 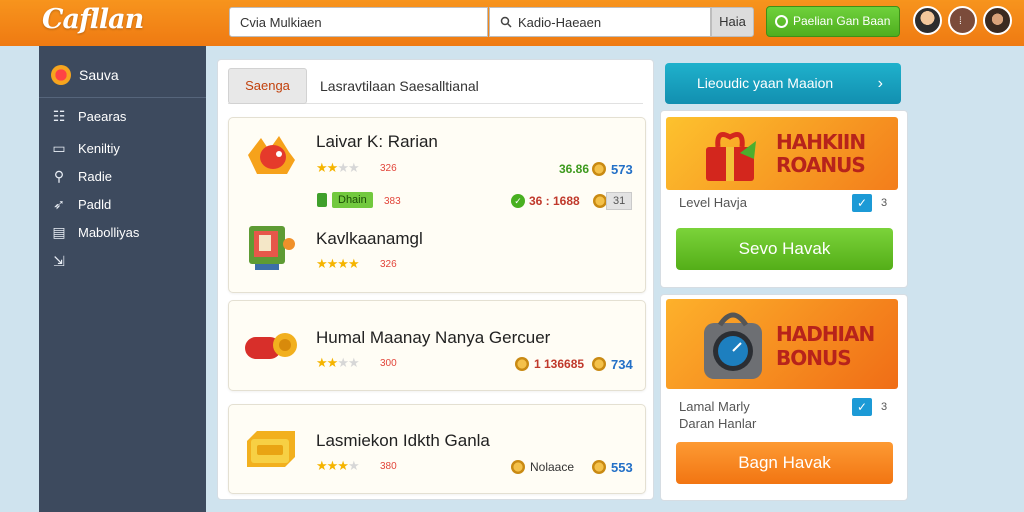 I want to click on sidebar-item-mabolliyas: ▤ Mabolliyas, so click(x=95, y=232).